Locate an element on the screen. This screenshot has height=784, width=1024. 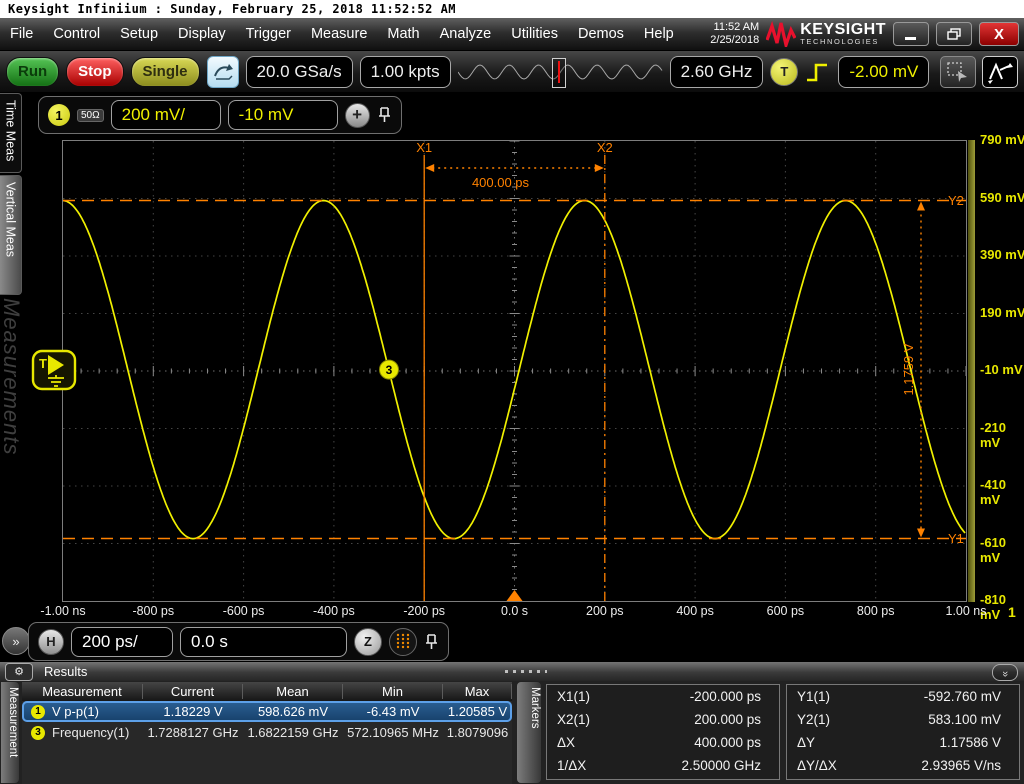
keysight-logo: KEYSIGHT TECHNOLOGIES is located at coordinates (826, 34).